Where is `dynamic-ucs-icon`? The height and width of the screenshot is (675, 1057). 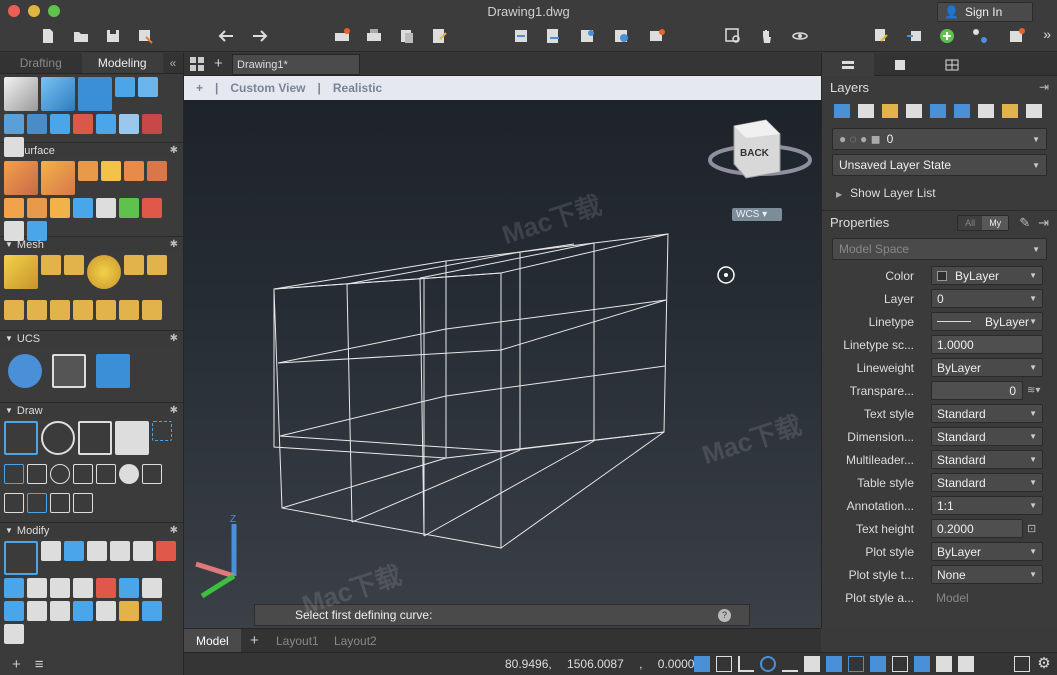 dynamic-ucs-icon is located at coordinates (900, 664).